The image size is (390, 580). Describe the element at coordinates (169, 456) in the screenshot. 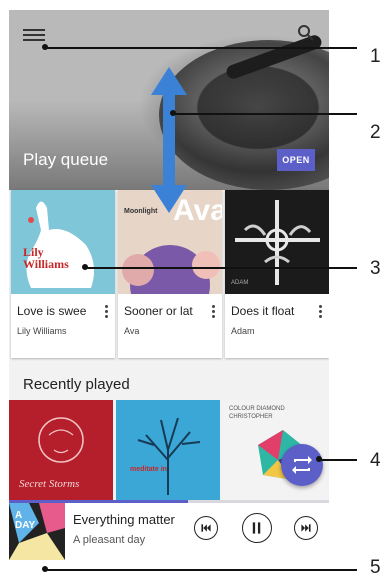

I see `tree-art` at that location.